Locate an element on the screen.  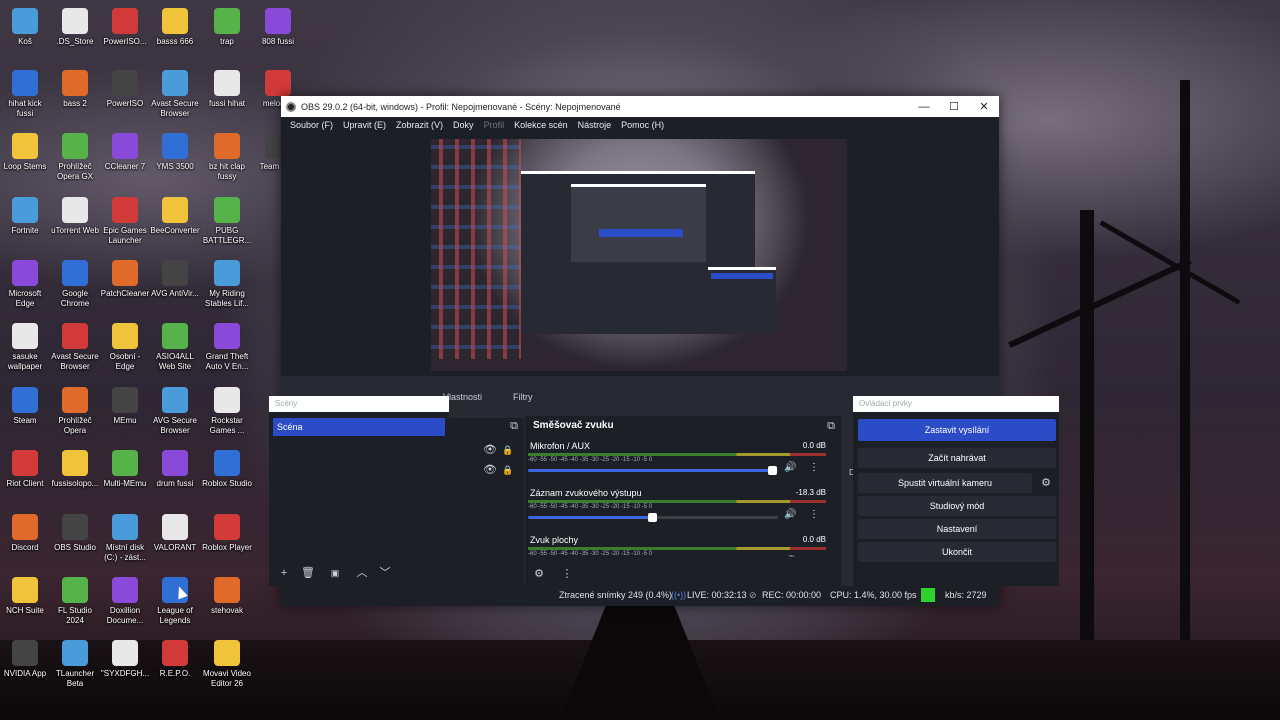
desktop-icon: sasuke wallpaper is located at coordinates (25, 347).